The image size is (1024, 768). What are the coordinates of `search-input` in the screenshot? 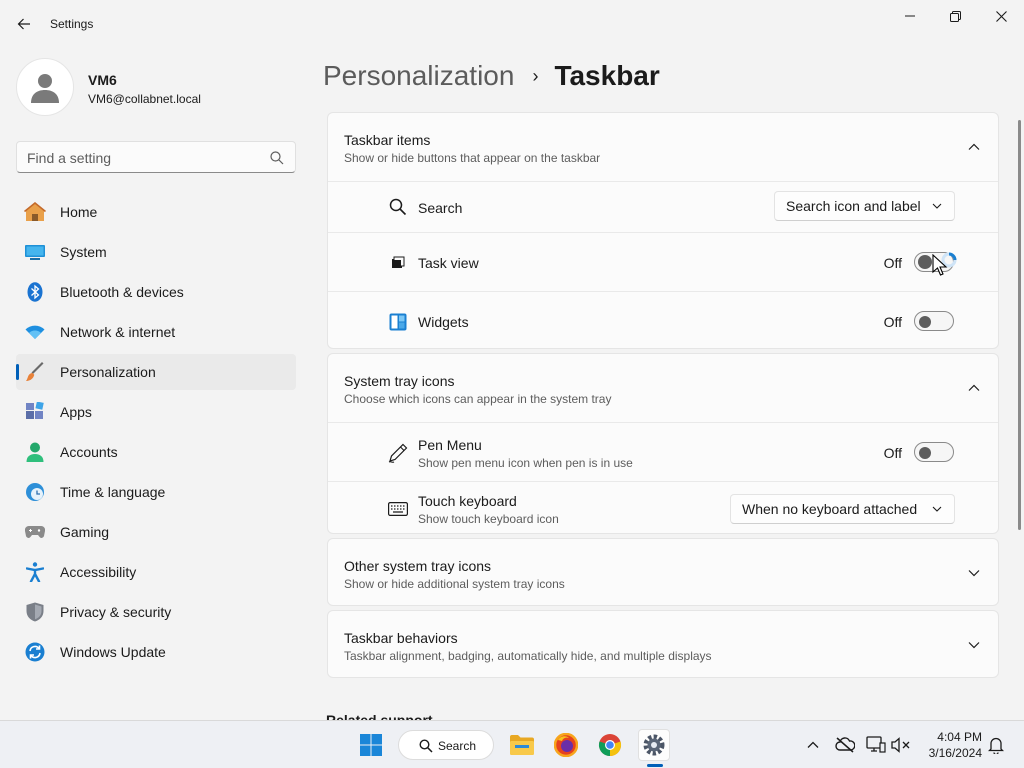 It's located at (142, 158).